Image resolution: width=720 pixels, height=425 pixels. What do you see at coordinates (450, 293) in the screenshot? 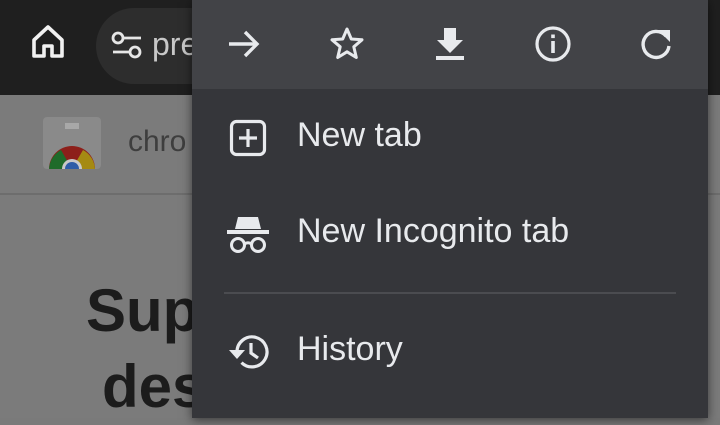
I see `menu-divider` at bounding box center [450, 293].